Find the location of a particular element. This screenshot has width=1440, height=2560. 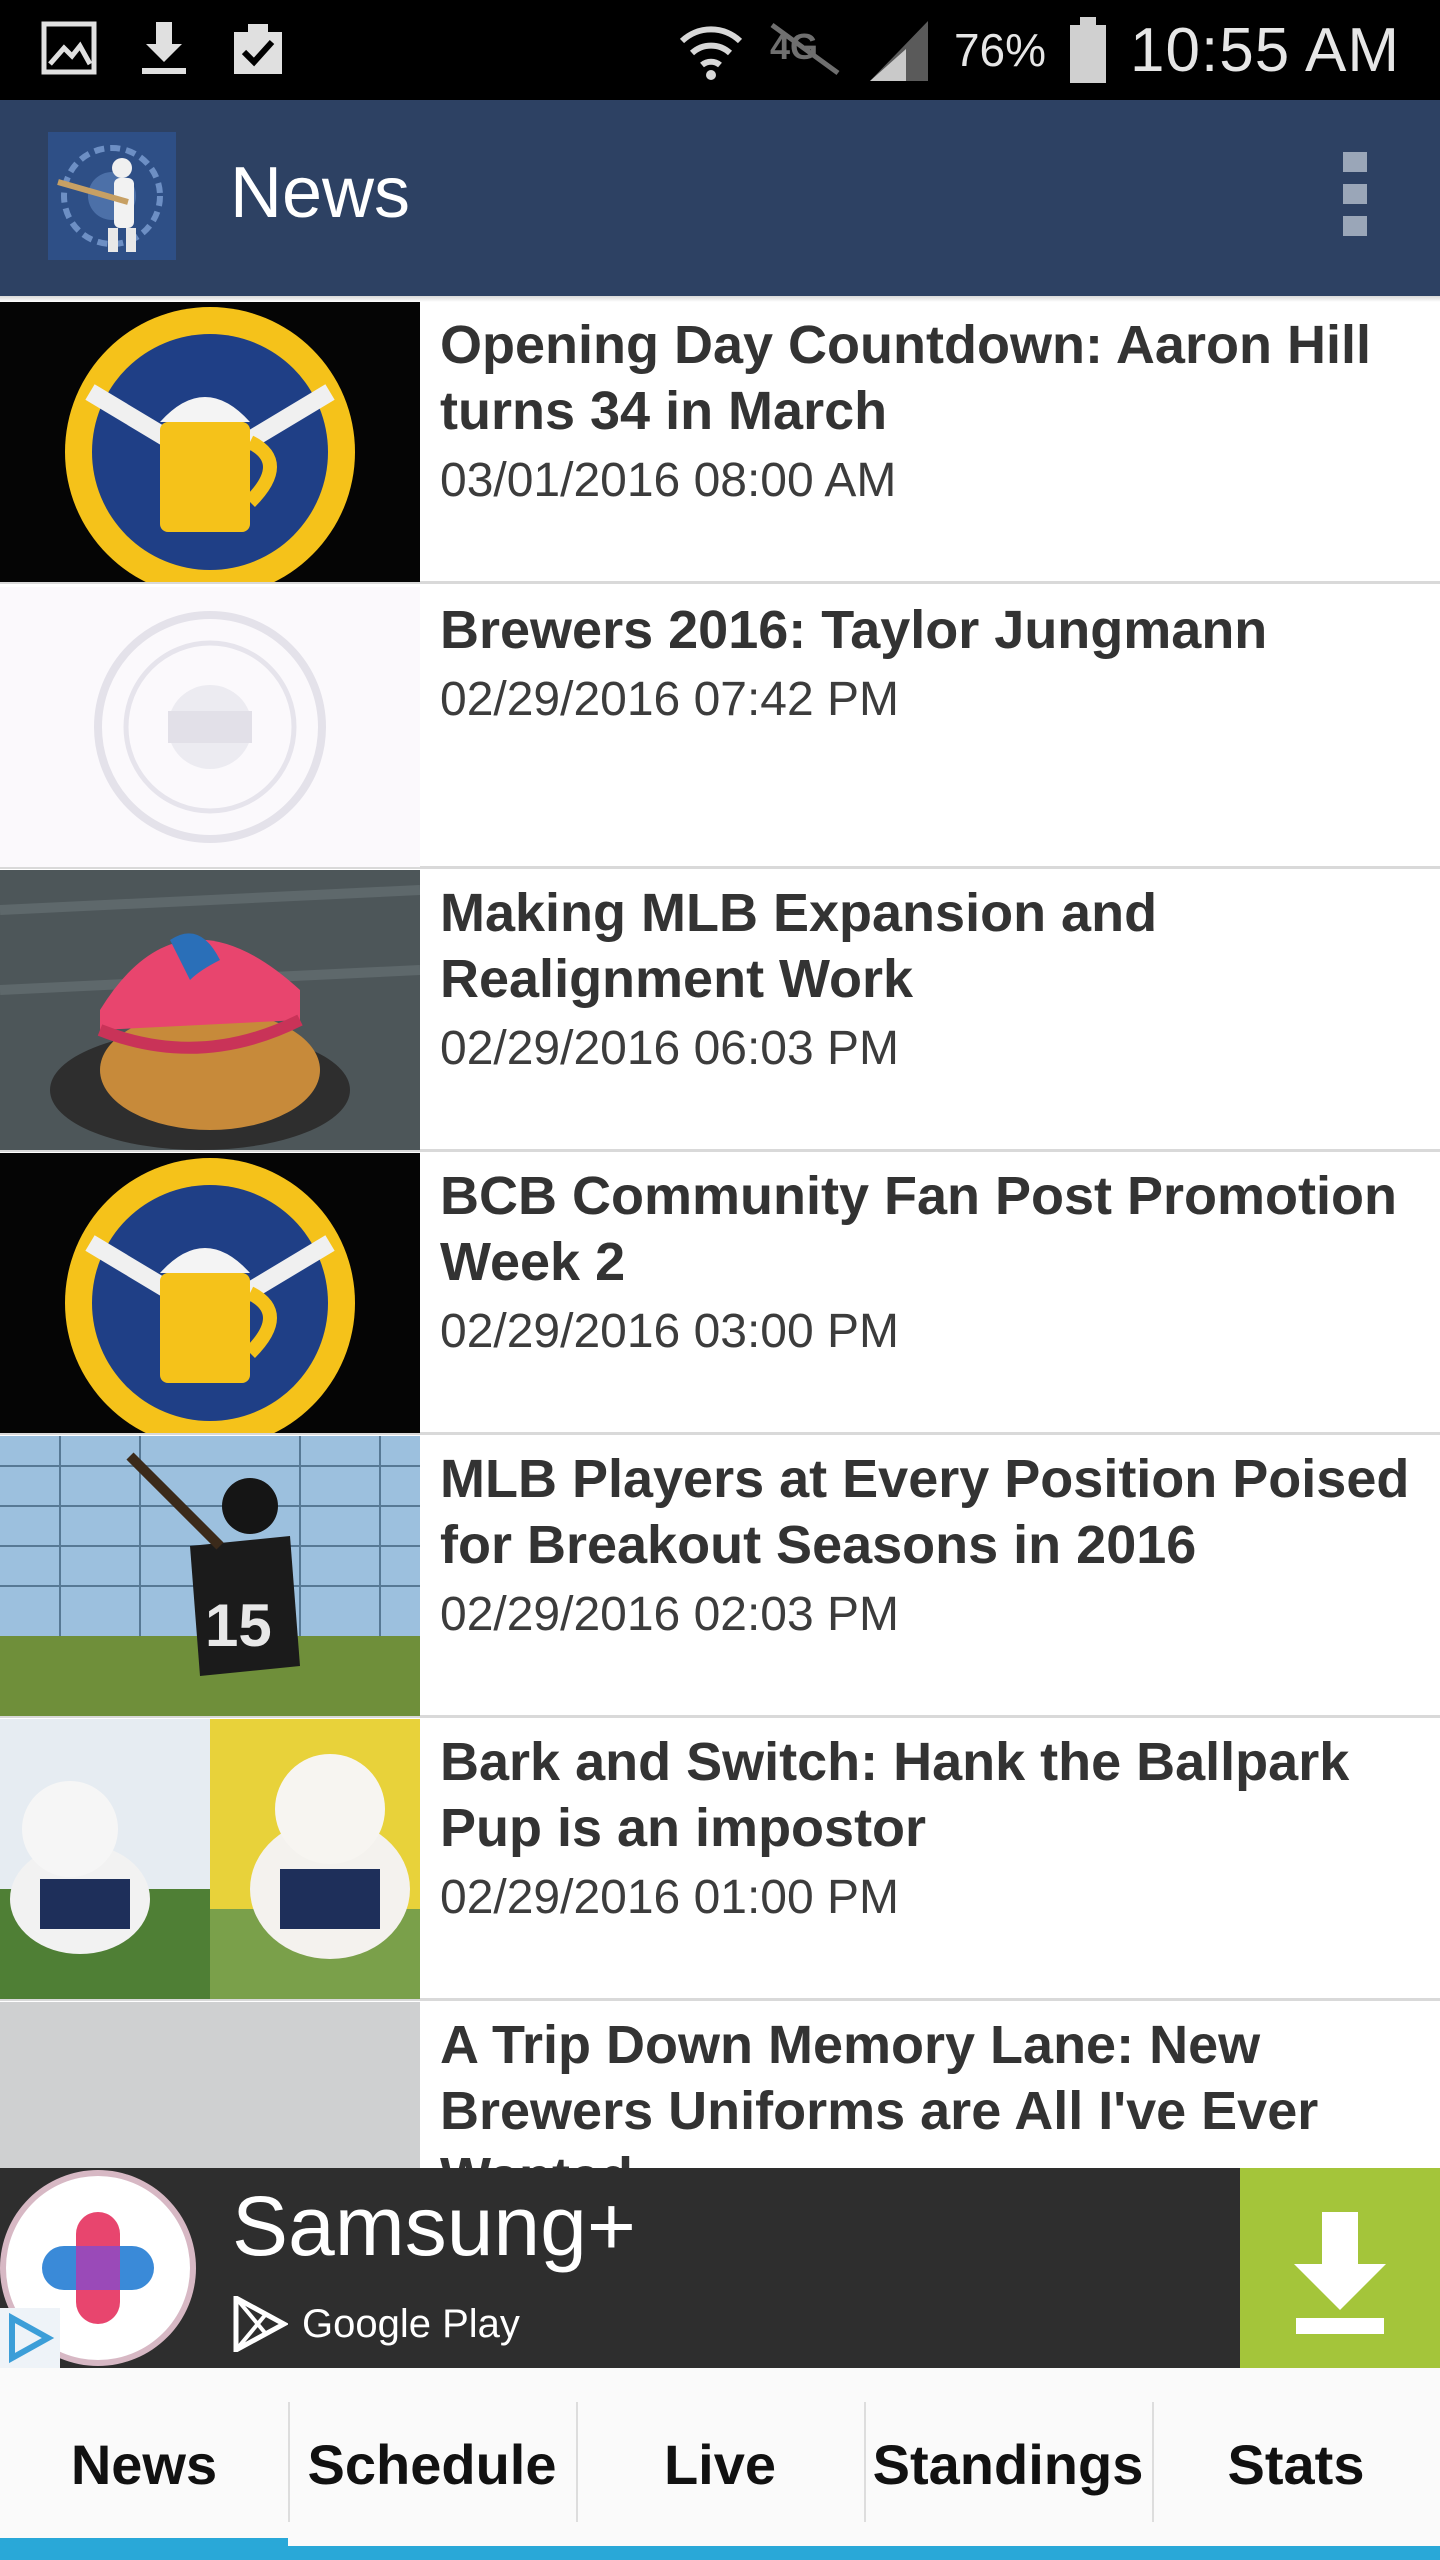

tab-label: Live is located at coordinates (720, 2464).